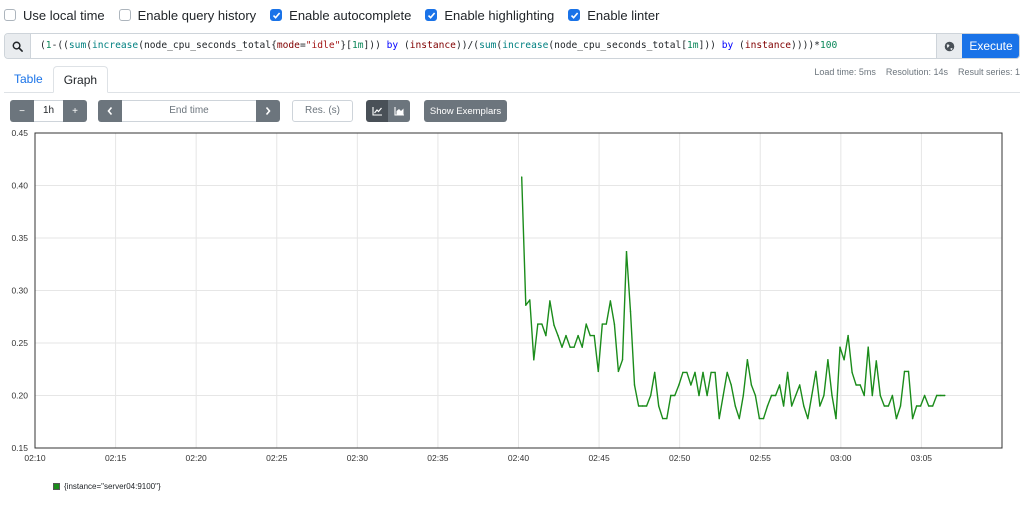 The height and width of the screenshot is (520, 1024). What do you see at coordinates (197, 15) in the screenshot?
I see `option-label: Enable query history` at bounding box center [197, 15].